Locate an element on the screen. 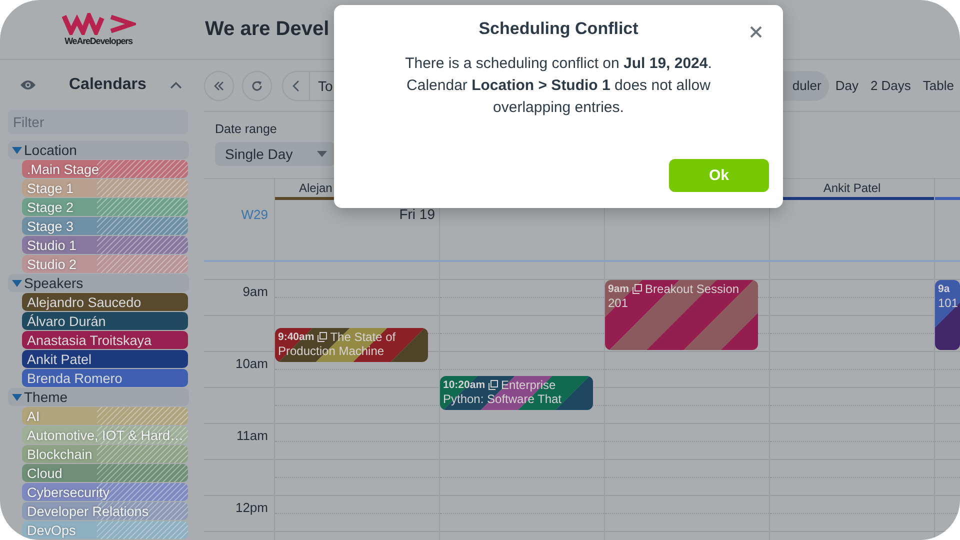 This screenshot has height=540, width=960. select-value: Single Day is located at coordinates (259, 154).